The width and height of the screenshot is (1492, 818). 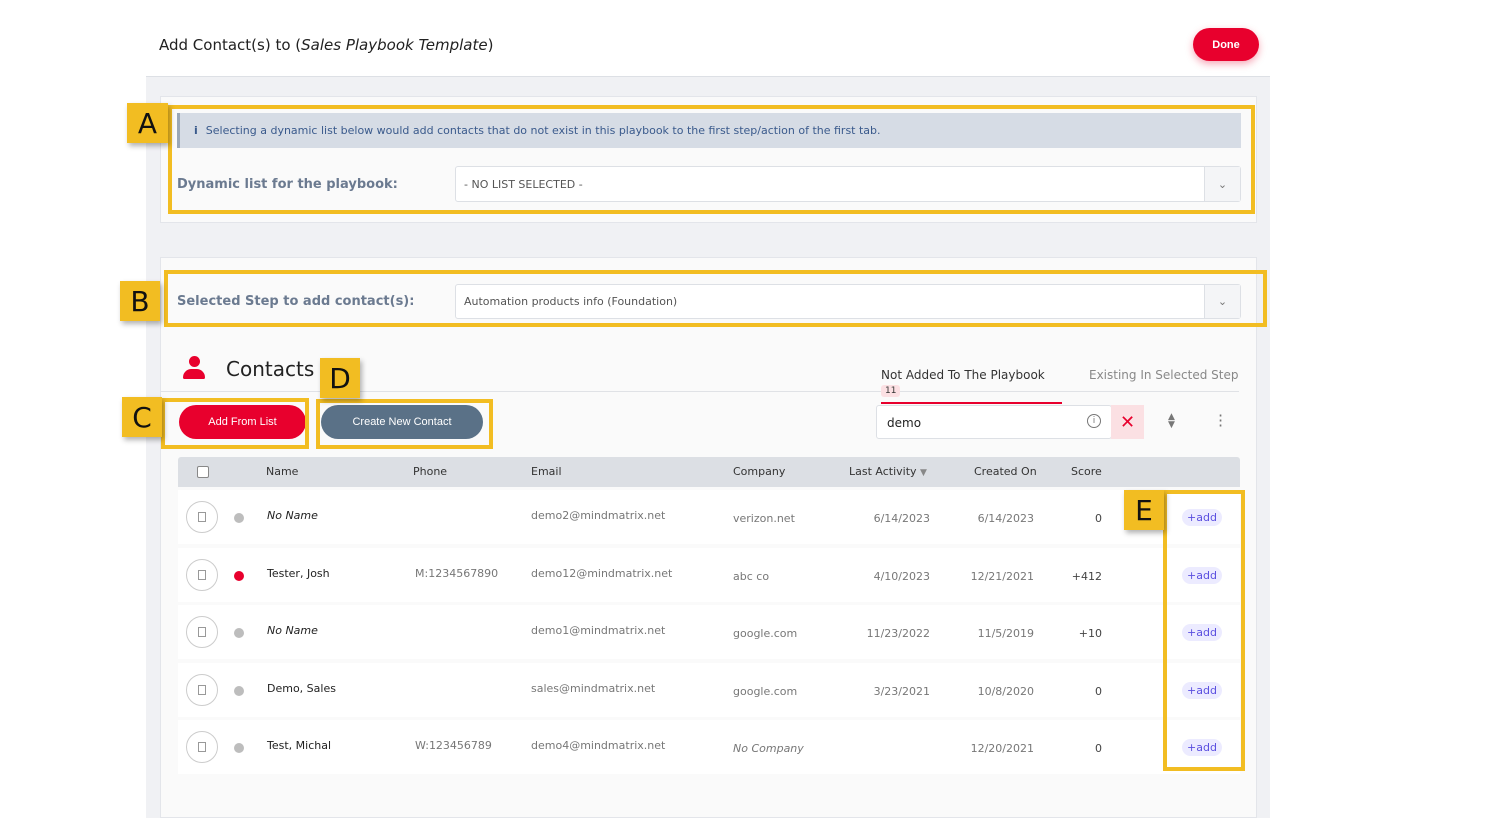 I want to click on header-phone: Phone, so click(x=430, y=471).